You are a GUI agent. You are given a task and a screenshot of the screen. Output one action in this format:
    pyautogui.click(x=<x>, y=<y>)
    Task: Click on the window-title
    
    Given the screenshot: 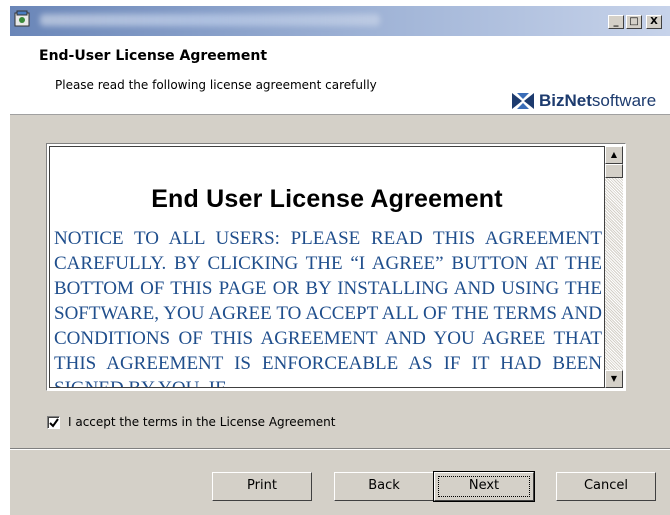 What is the action you would take?
    pyautogui.click(x=210, y=20)
    